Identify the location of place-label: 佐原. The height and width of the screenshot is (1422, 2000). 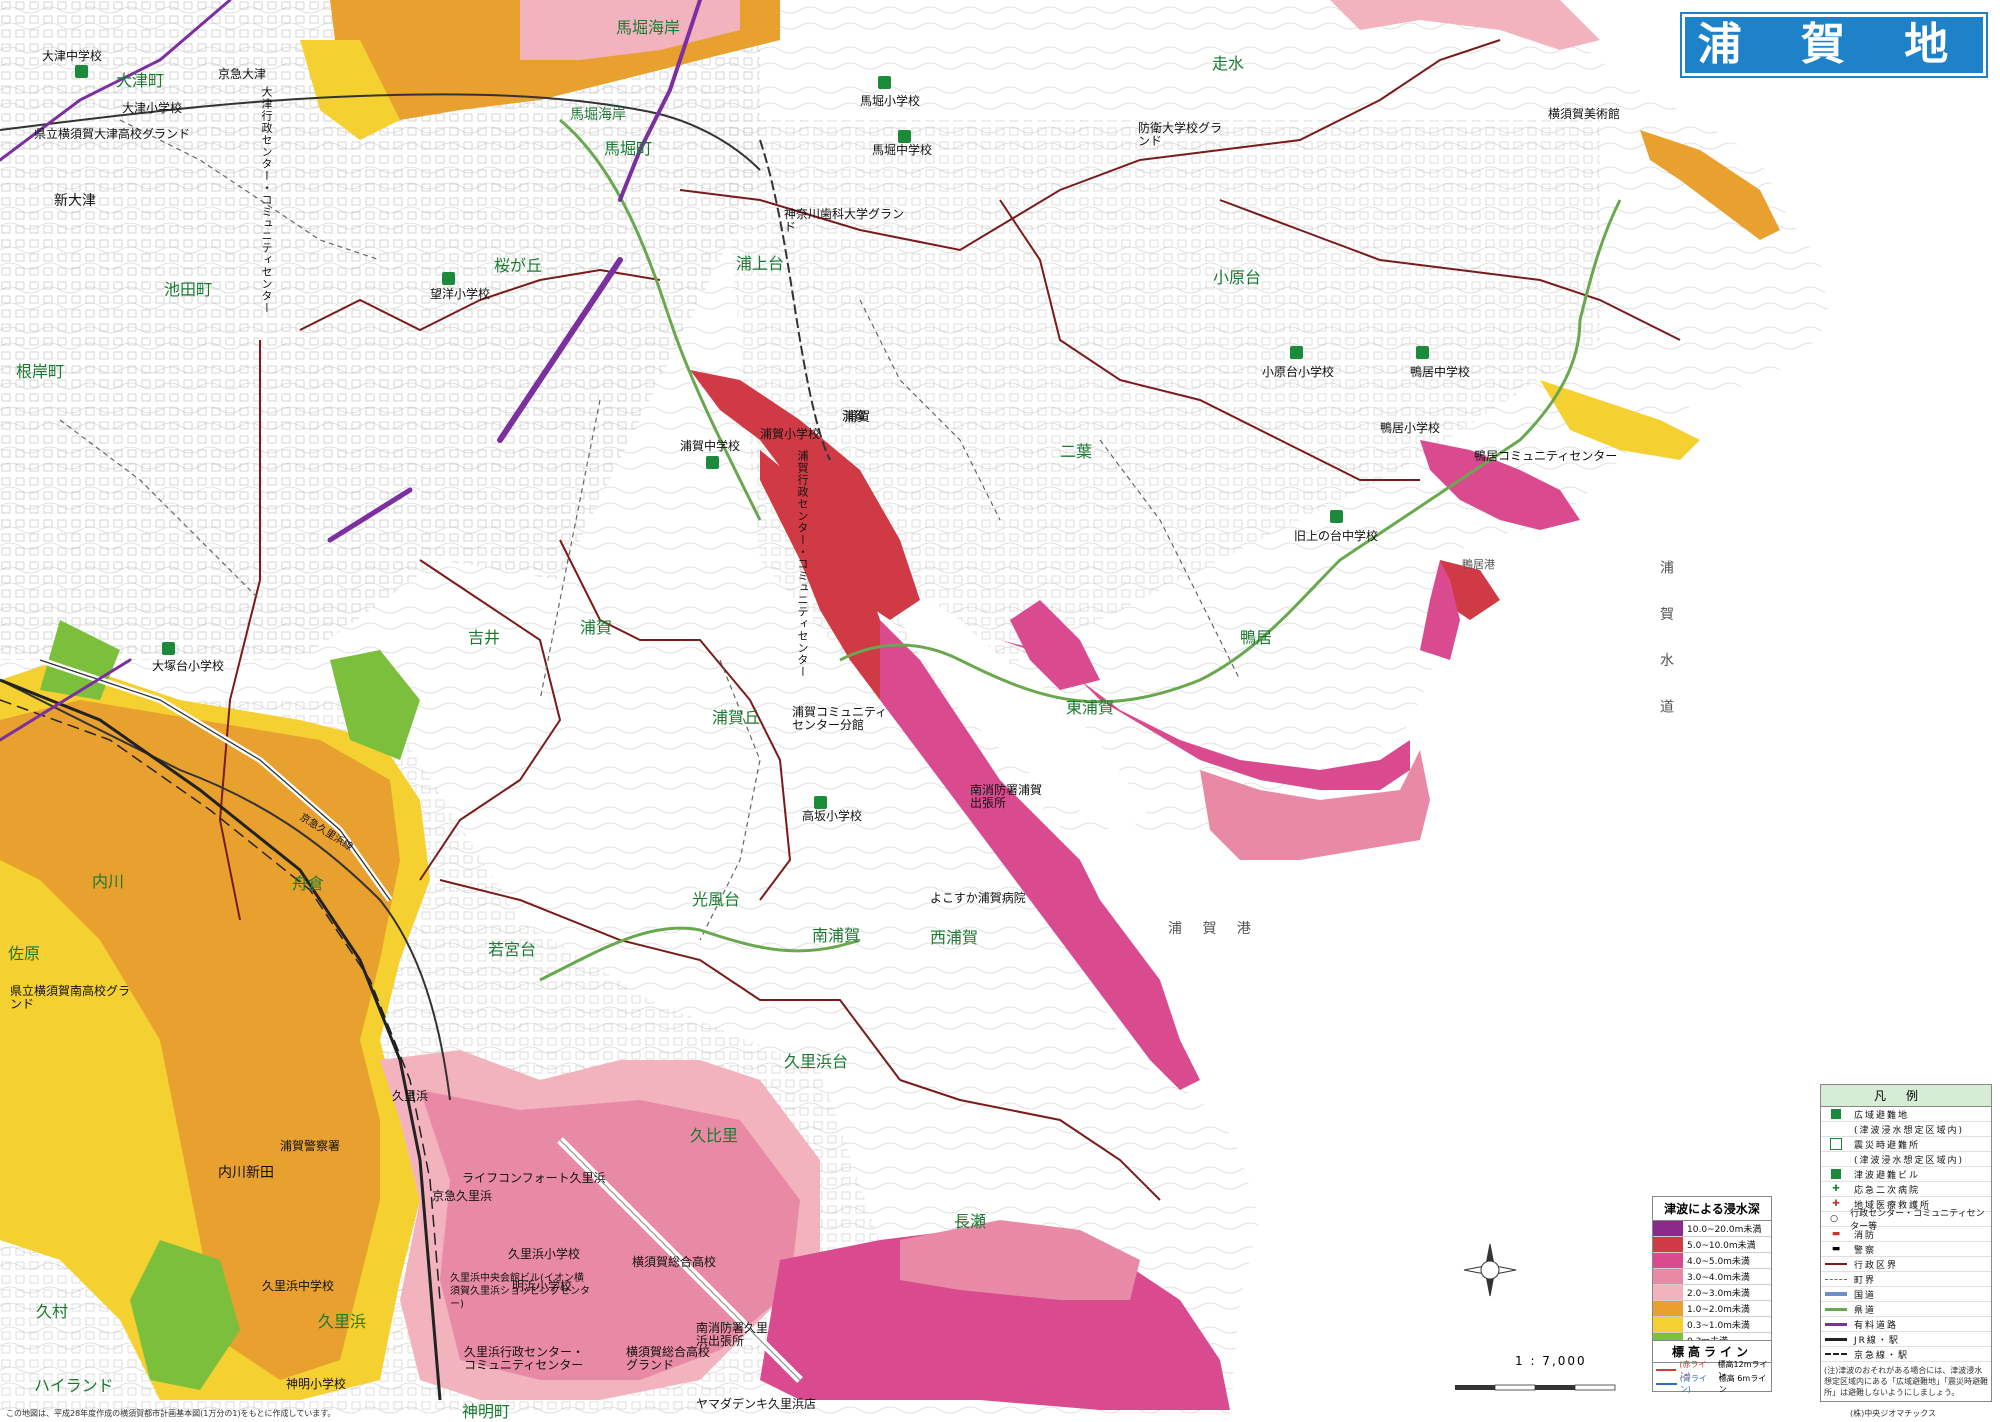
(24, 953).